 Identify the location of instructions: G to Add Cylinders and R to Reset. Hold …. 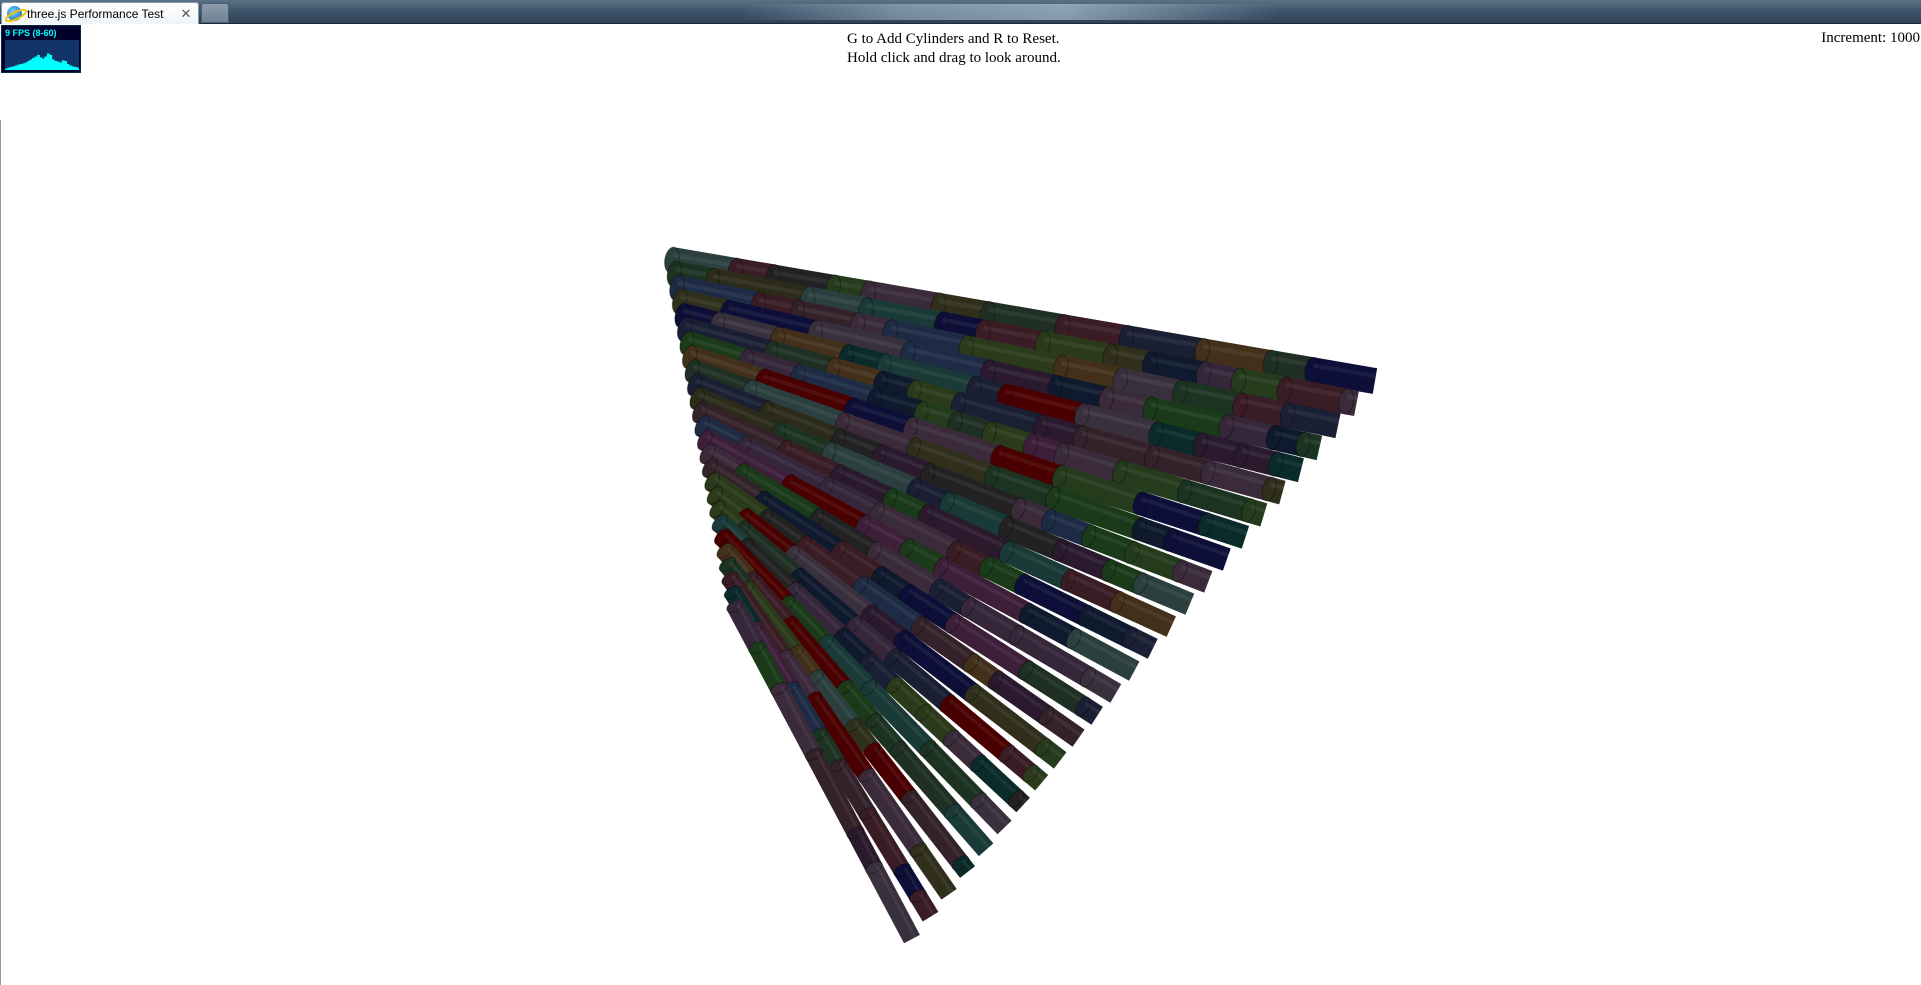
(977, 49).